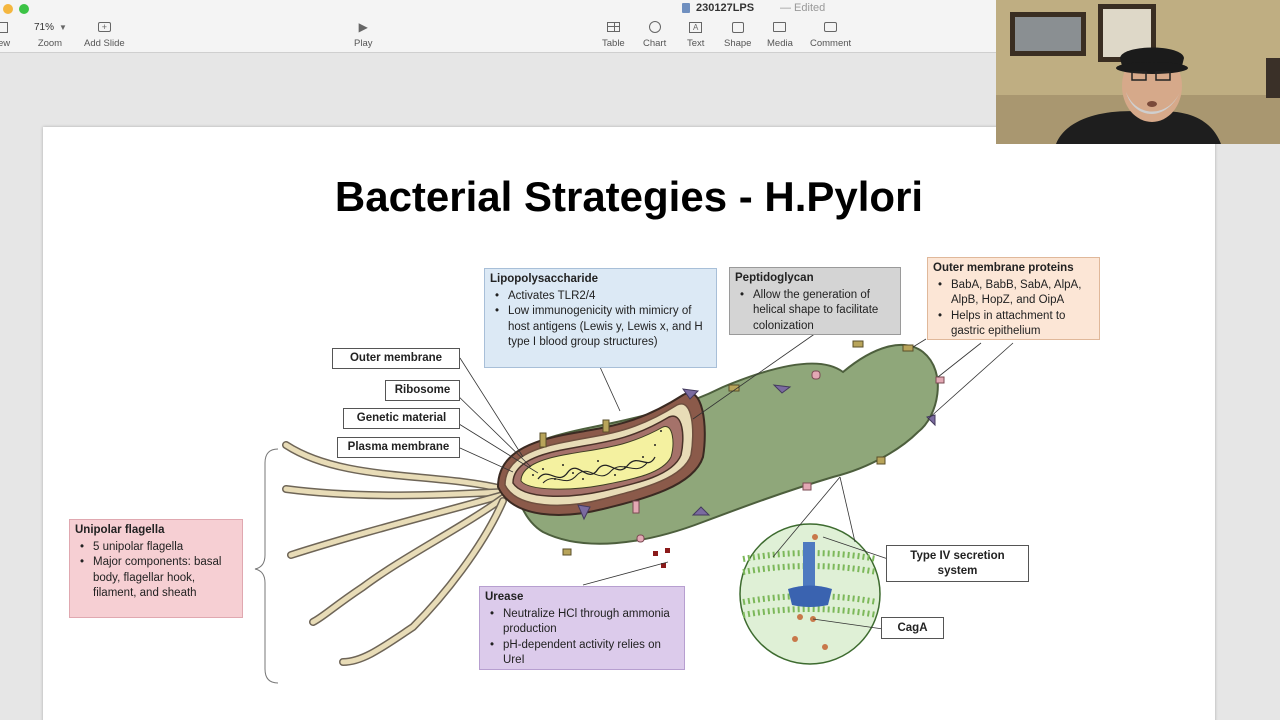  I want to click on comment-icon, so click(831, 27).